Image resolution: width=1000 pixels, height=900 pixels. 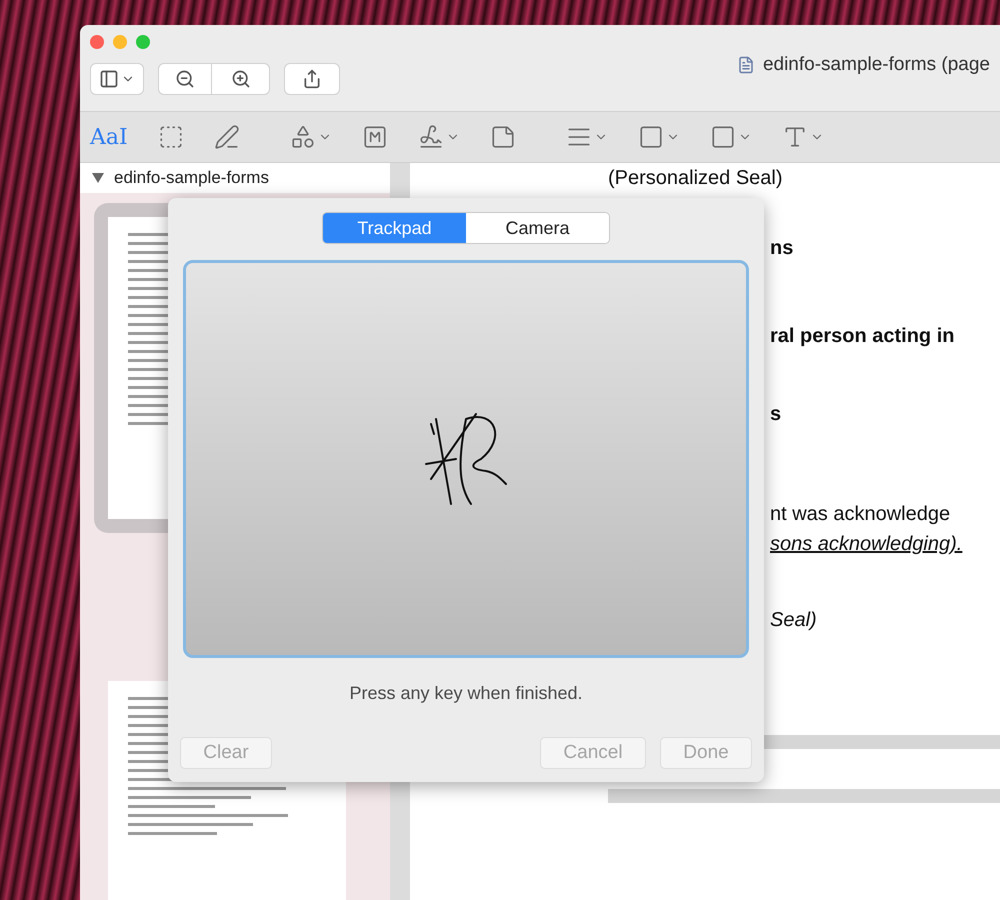 I want to click on zoom-in-button, so click(x=241, y=79).